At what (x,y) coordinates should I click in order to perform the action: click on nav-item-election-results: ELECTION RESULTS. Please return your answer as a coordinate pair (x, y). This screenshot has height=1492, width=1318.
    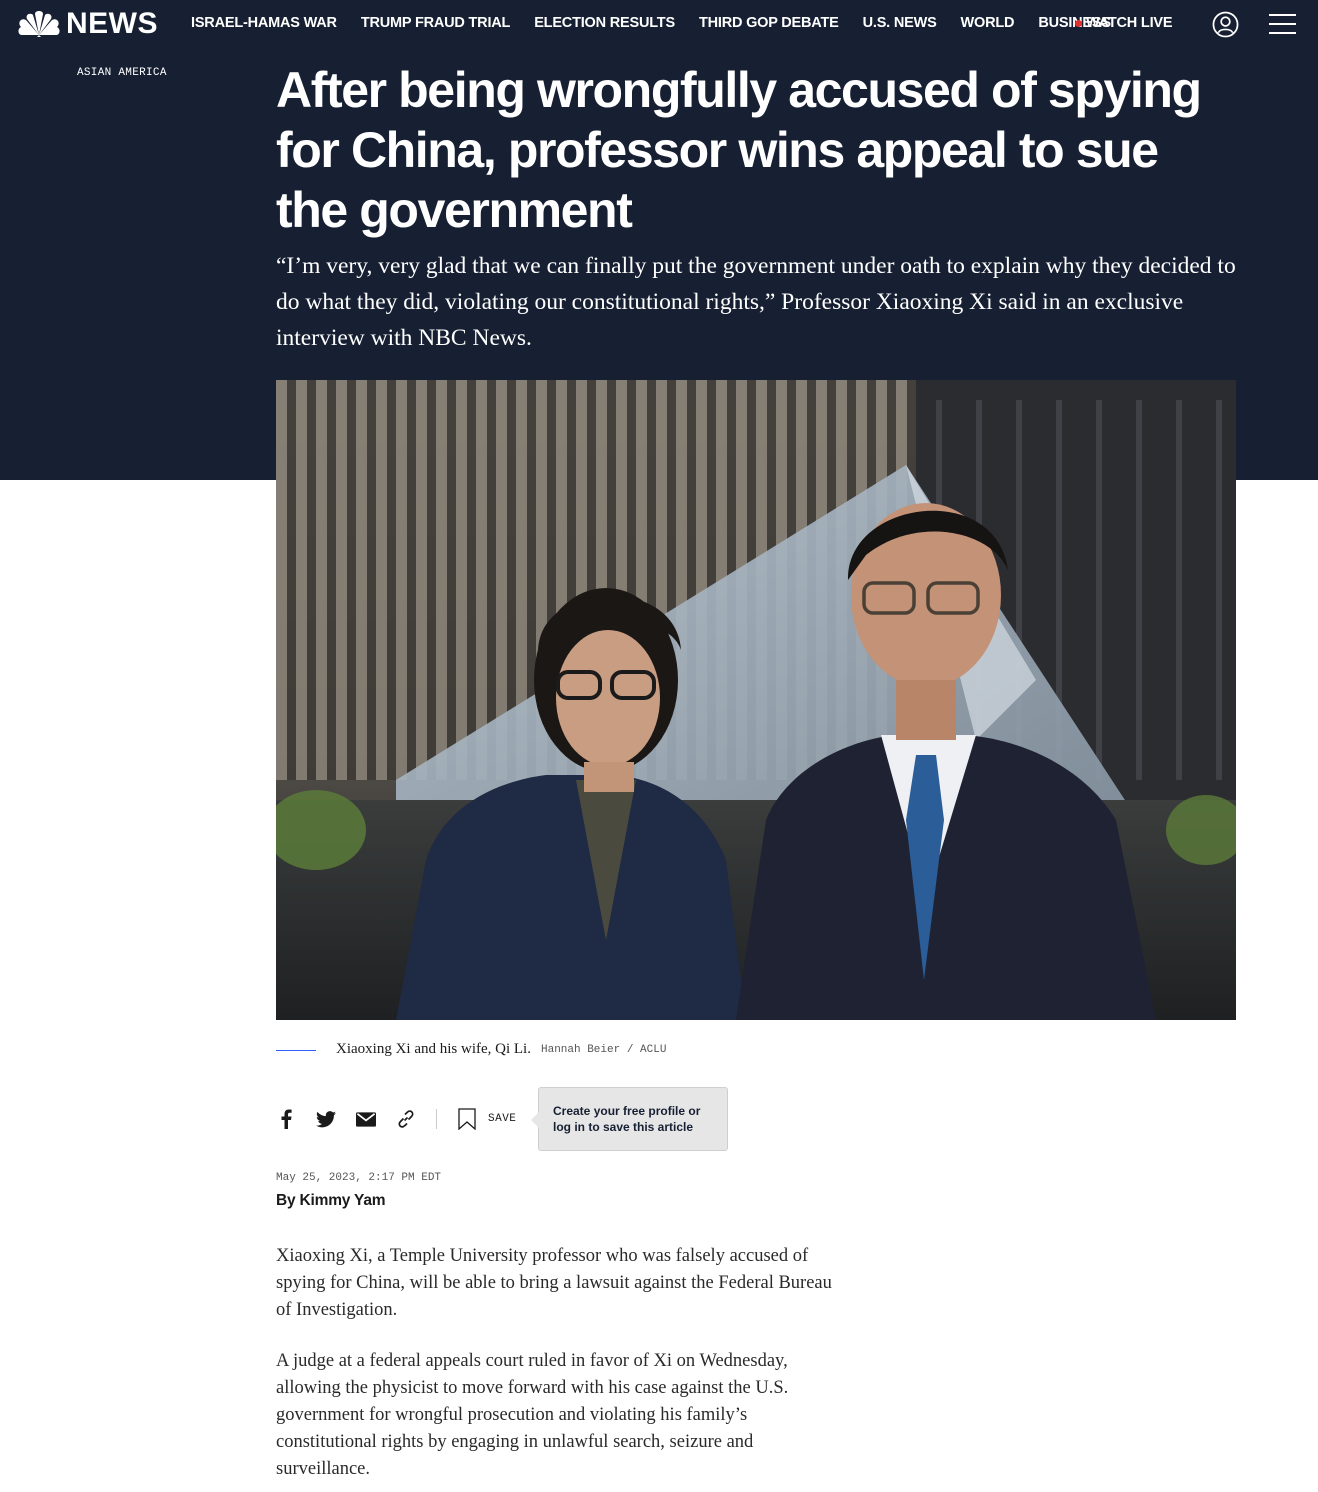
    Looking at the image, I should click on (604, 23).